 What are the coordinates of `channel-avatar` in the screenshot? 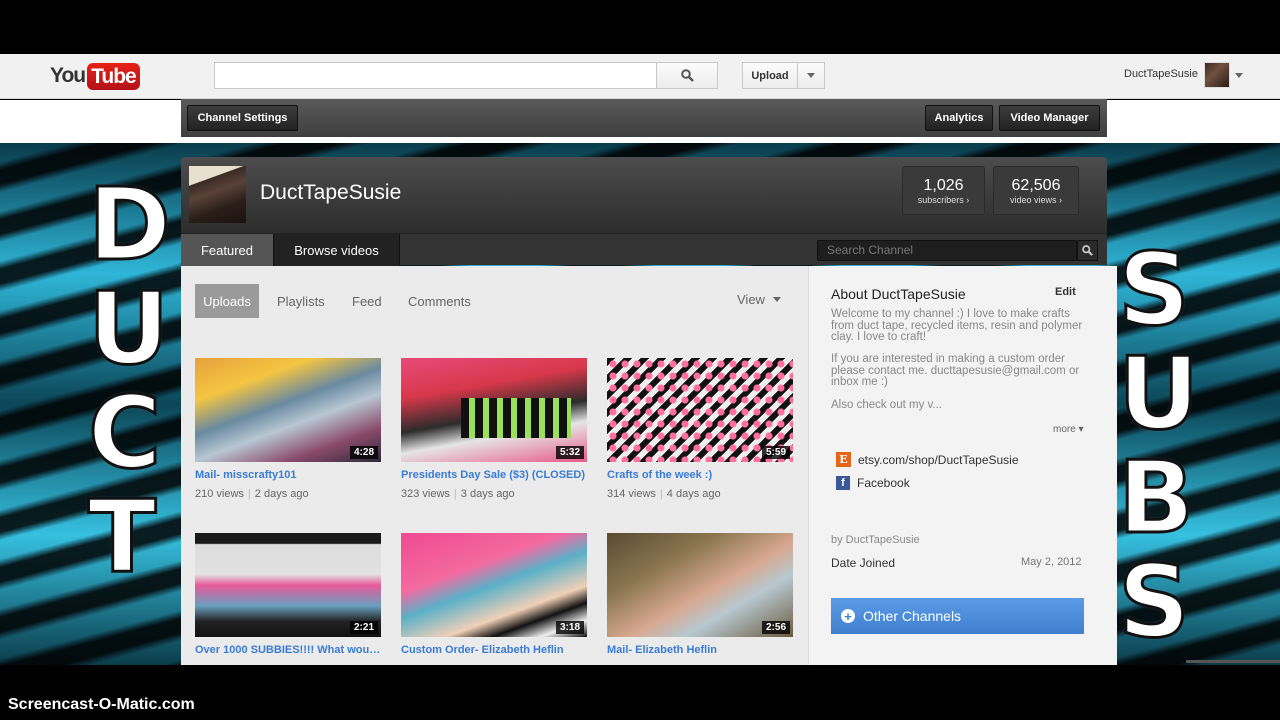 It's located at (217, 194).